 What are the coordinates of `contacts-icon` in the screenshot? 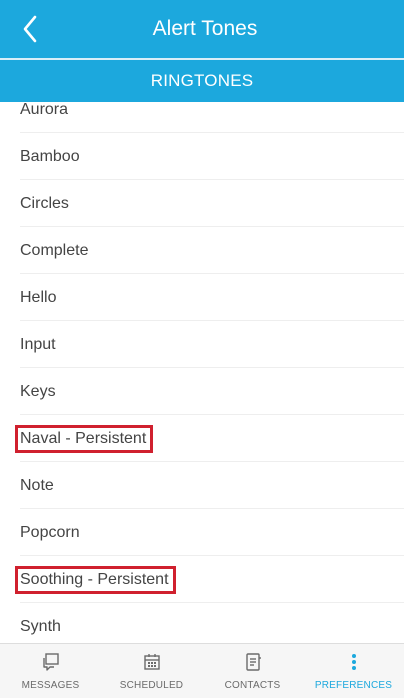 It's located at (253, 662).